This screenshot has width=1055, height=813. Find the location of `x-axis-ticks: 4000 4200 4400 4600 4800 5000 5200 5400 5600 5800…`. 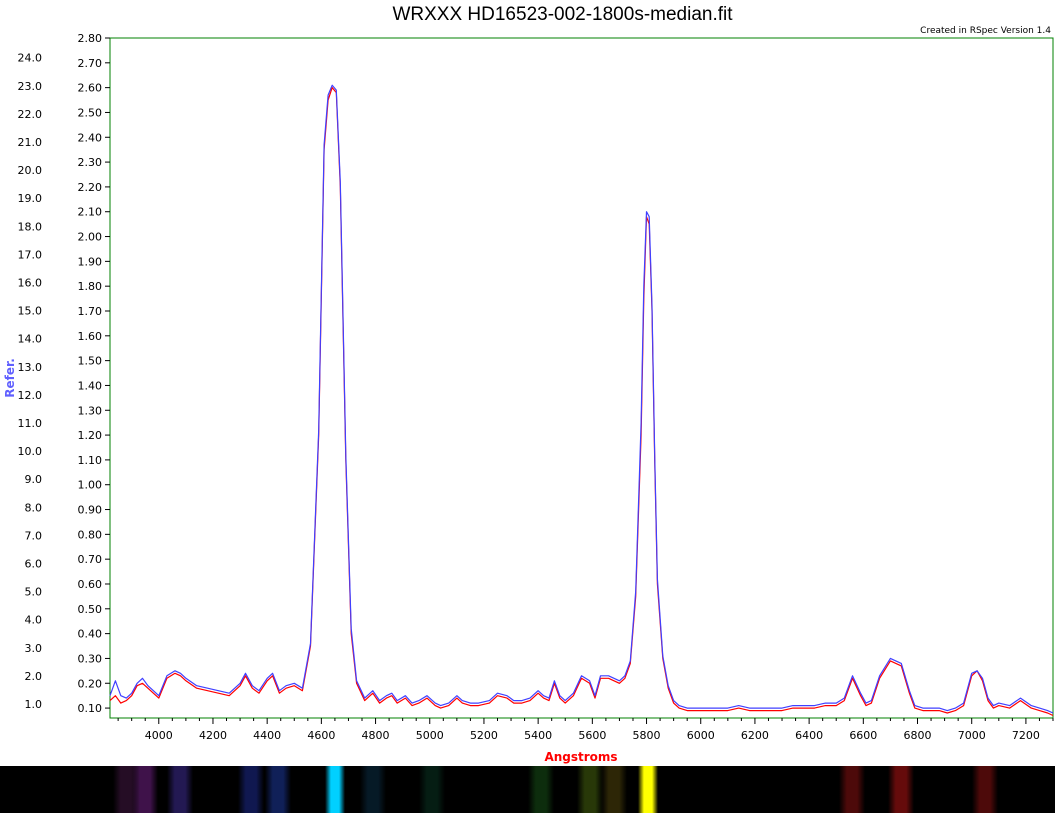

x-axis-ticks: 4000 4200 4400 4600 4800 5000 5200 5400 5600 5800… is located at coordinates (585, 730).